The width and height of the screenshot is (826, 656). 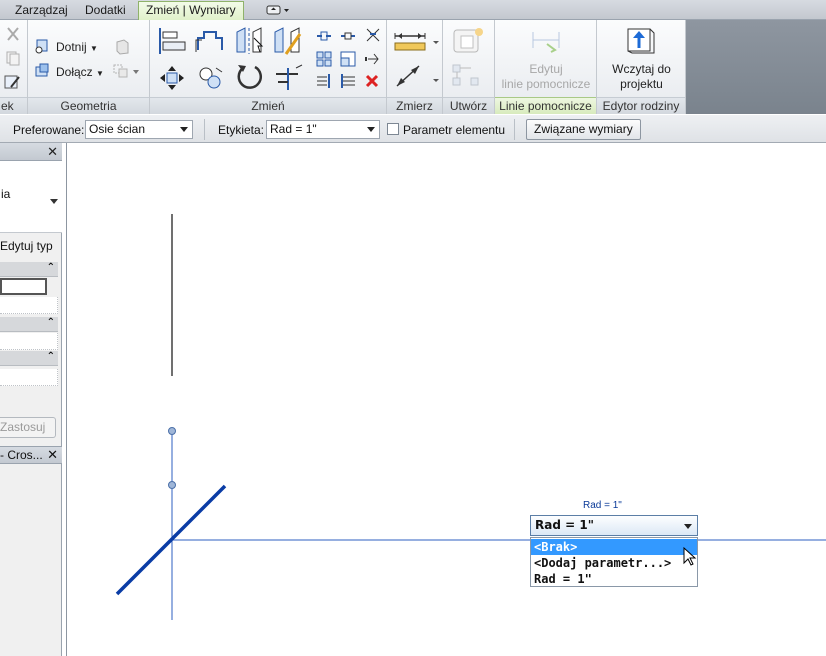 What do you see at coordinates (172, 41) in the screenshot?
I see `align-icon` at bounding box center [172, 41].